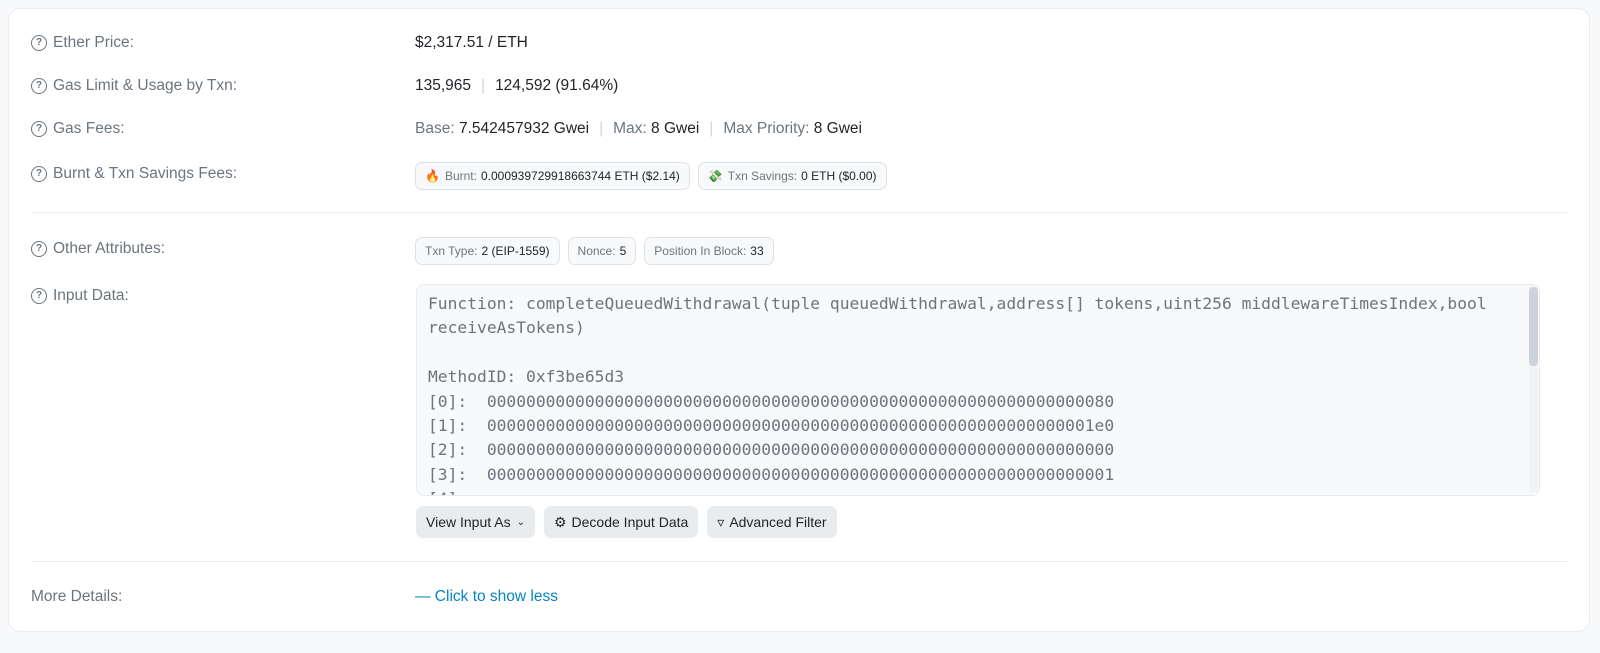  Describe the element at coordinates (630, 128) in the screenshot. I see `max-fee-label: Max:` at that location.